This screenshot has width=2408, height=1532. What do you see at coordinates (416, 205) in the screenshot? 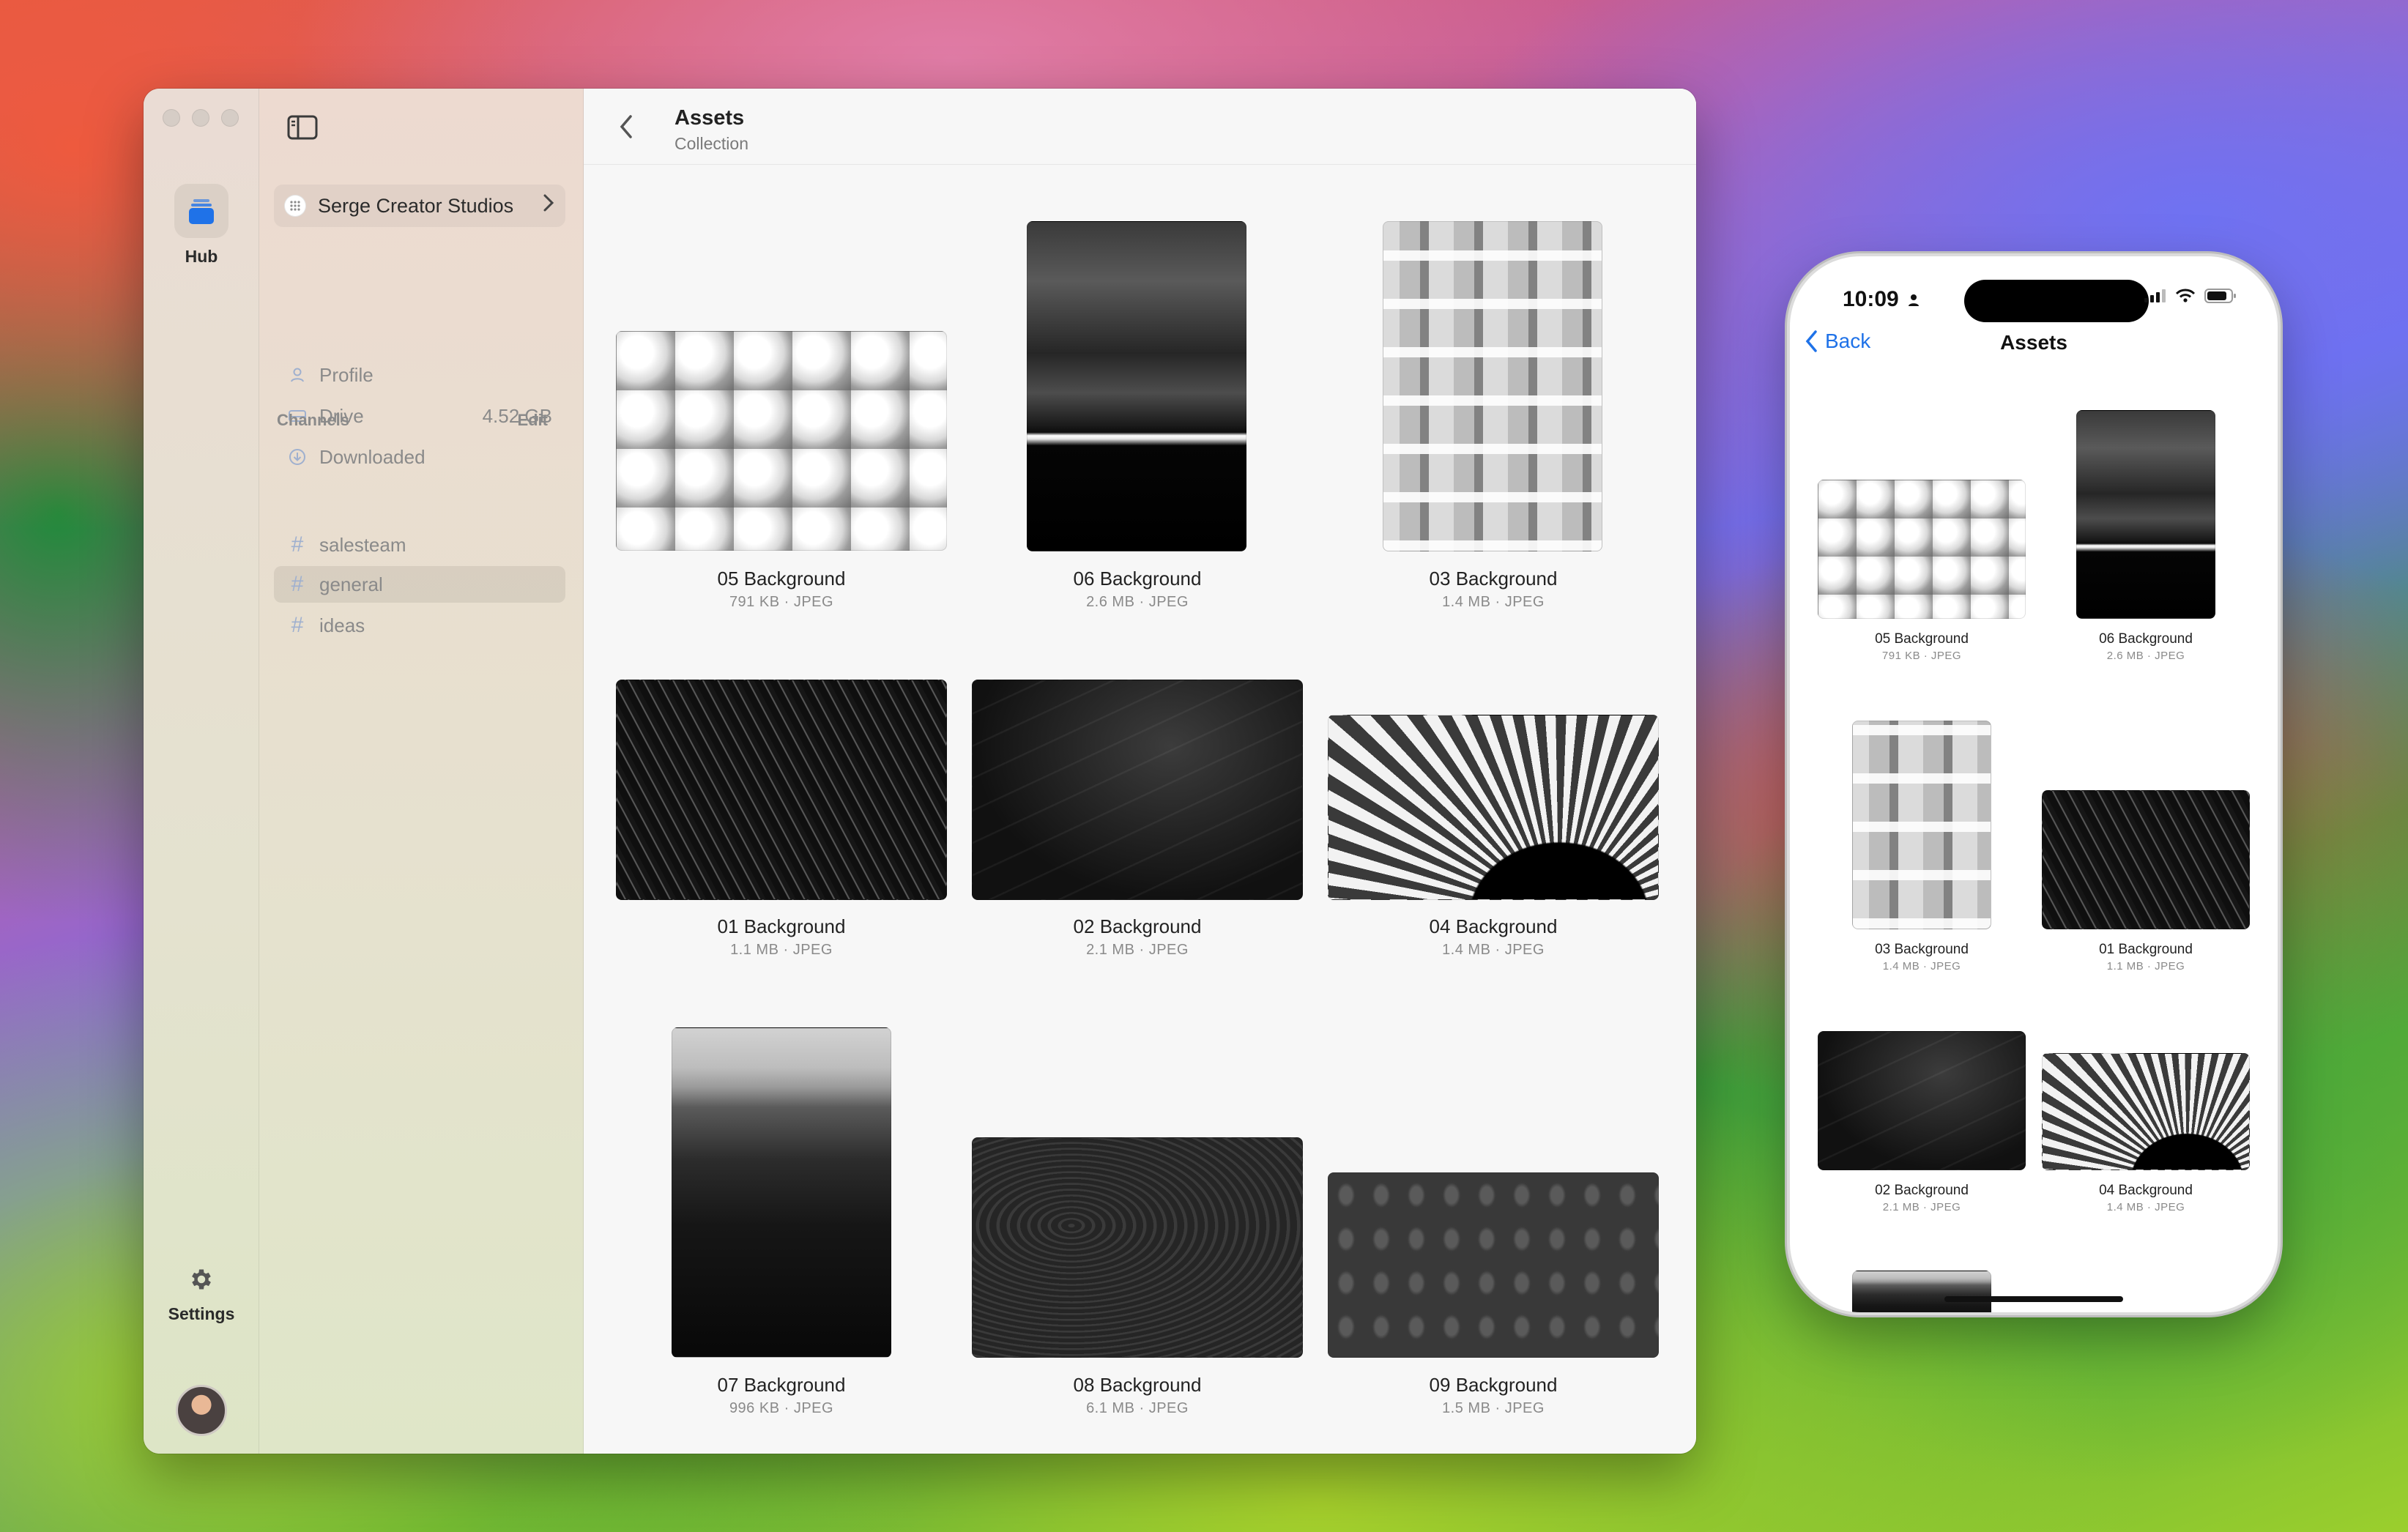
I see `organization-name: Serge Creator Studios` at bounding box center [416, 205].